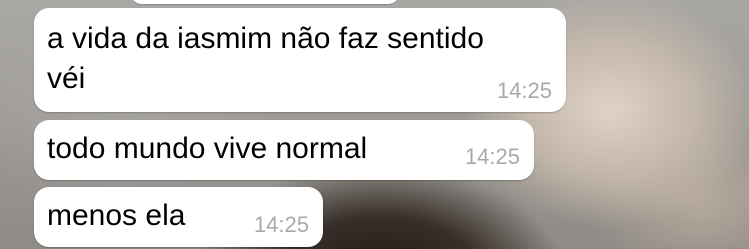  What do you see at coordinates (265, 38) in the screenshot?
I see `message-text: a vida da iasmim não faz sentido` at bounding box center [265, 38].